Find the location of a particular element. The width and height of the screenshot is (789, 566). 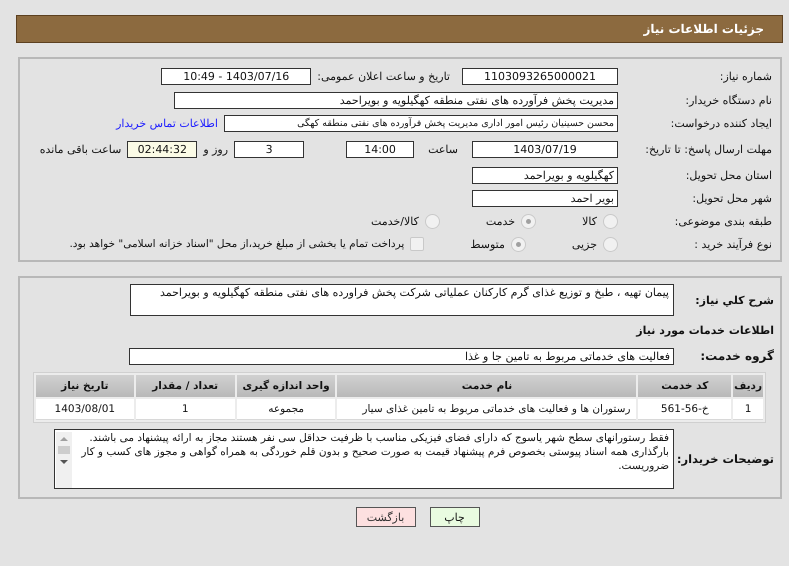

field-label: تاریخ و ساعت اعلان عمومی: is located at coordinates (383, 76).